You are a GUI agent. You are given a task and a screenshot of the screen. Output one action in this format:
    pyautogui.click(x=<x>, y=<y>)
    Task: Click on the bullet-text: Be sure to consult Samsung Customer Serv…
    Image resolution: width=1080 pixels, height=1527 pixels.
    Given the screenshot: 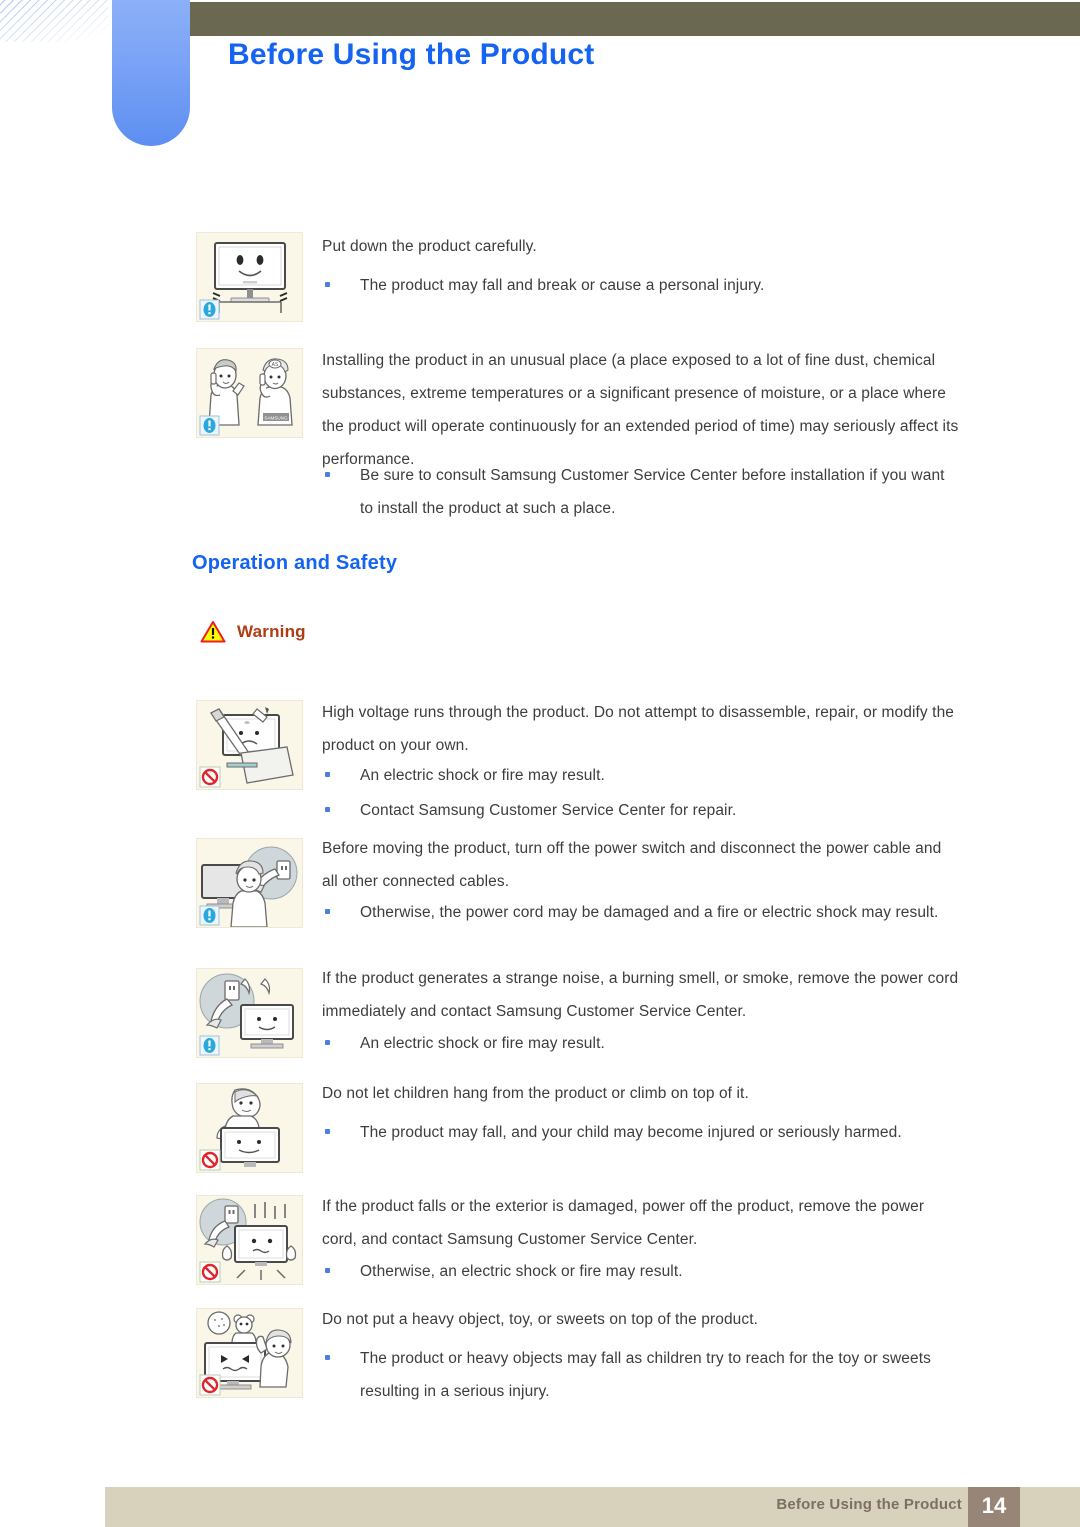 What is the action you would take?
    pyautogui.click(x=652, y=492)
    